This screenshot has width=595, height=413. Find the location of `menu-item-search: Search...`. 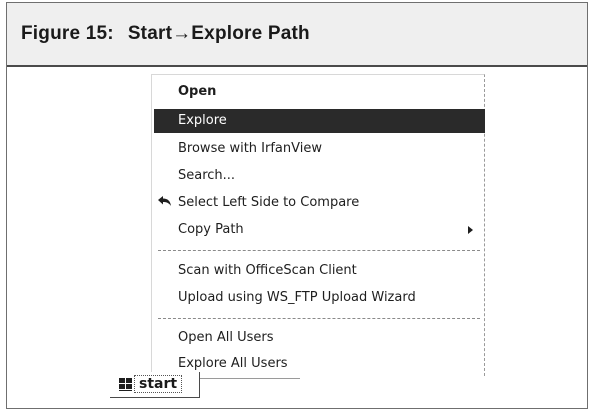

menu-item-search: Search... is located at coordinates (319, 176).